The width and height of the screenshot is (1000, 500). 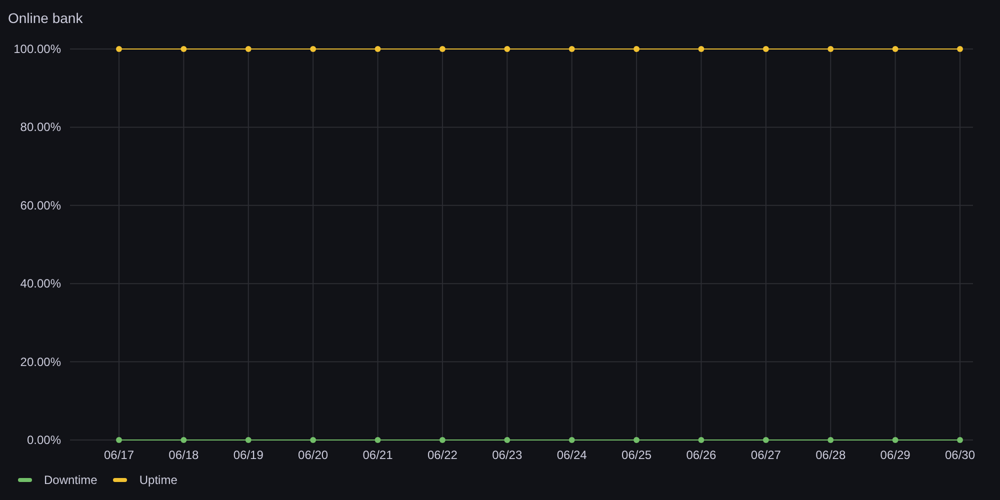 What do you see at coordinates (377, 455) in the screenshot?
I see `axis-label: 06/21` at bounding box center [377, 455].